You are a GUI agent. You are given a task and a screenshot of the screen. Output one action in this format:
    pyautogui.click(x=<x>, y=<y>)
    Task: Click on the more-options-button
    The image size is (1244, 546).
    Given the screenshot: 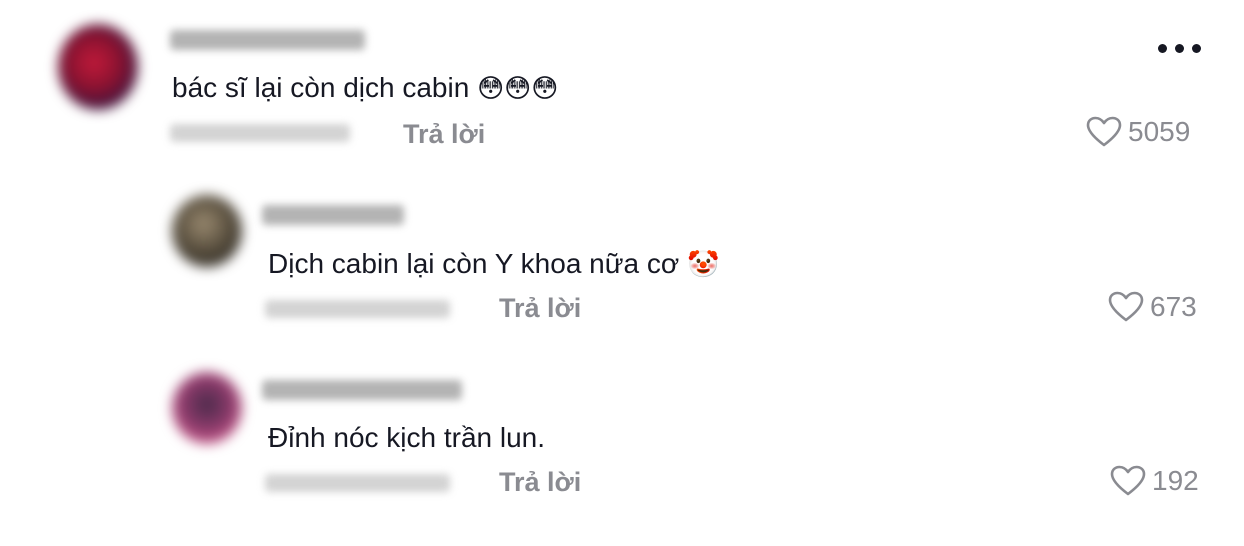 What is the action you would take?
    pyautogui.click(x=1181, y=48)
    